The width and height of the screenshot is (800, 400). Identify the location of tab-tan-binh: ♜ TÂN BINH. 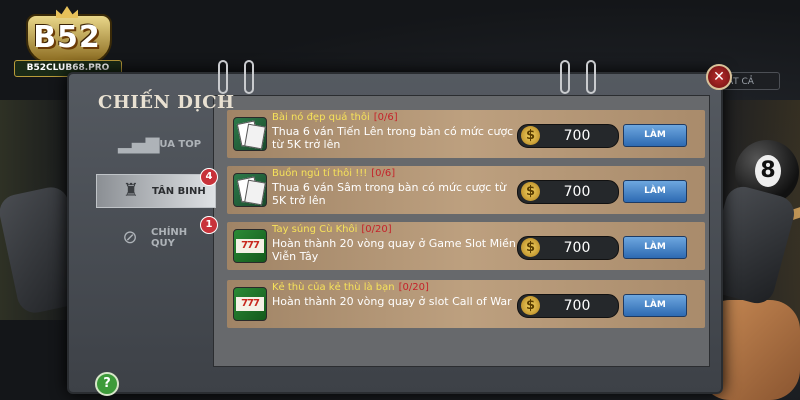
(156, 191).